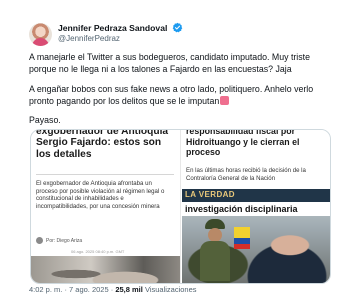  Describe the element at coordinates (39, 240) in the screenshot. I see `author-avatar-icon` at that location.